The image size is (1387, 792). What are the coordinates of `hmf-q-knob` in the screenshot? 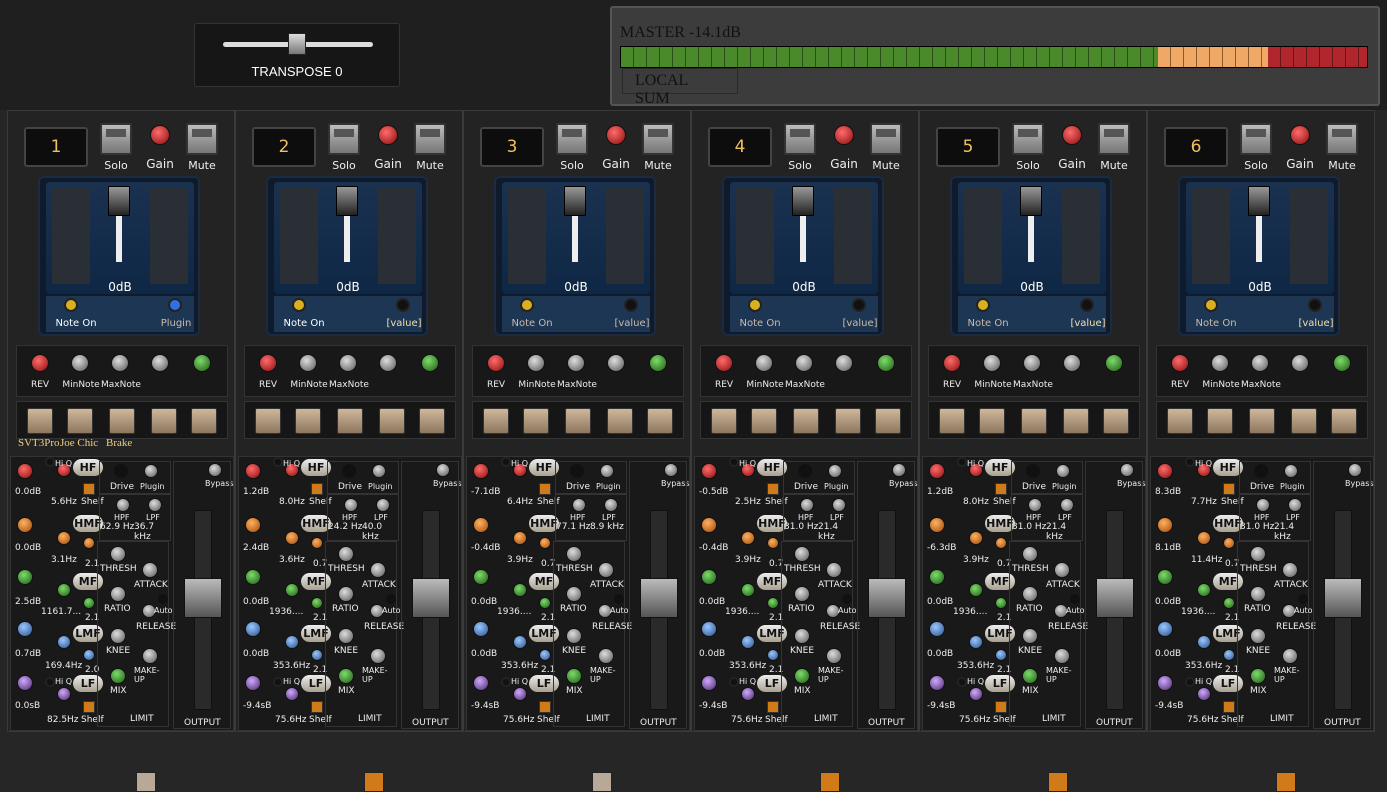 It's located at (773, 543).